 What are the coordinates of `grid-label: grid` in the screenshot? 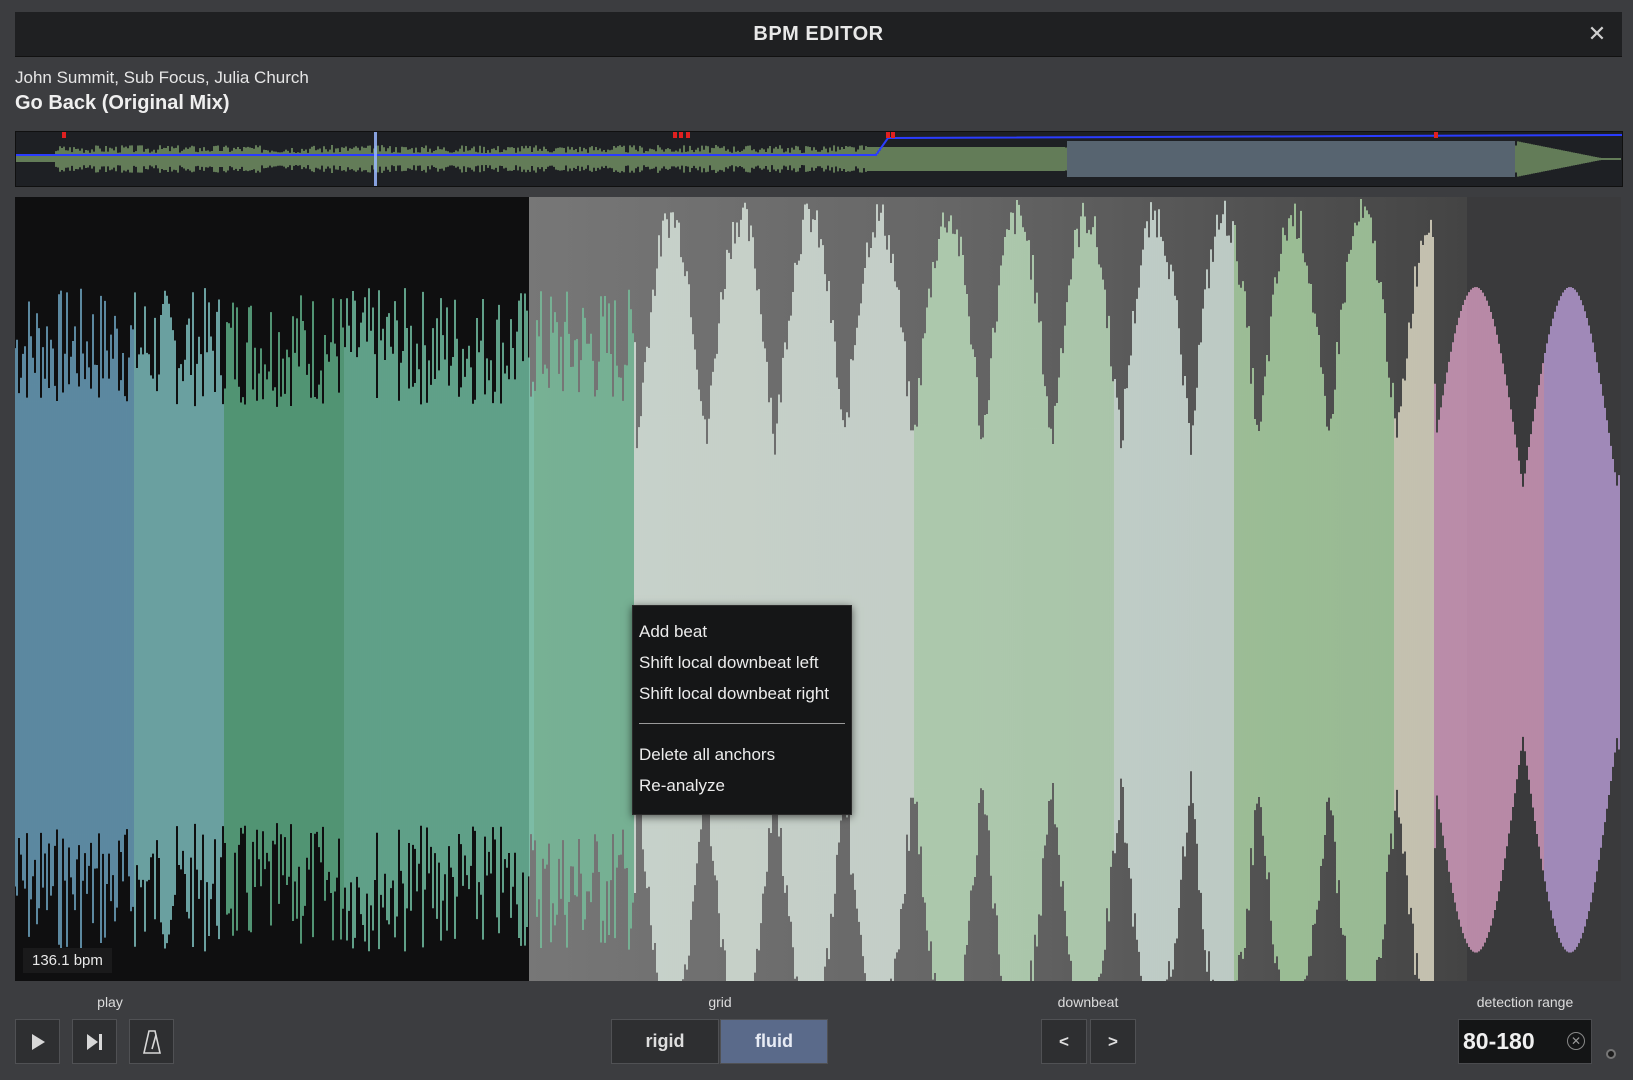 It's located at (720, 1002).